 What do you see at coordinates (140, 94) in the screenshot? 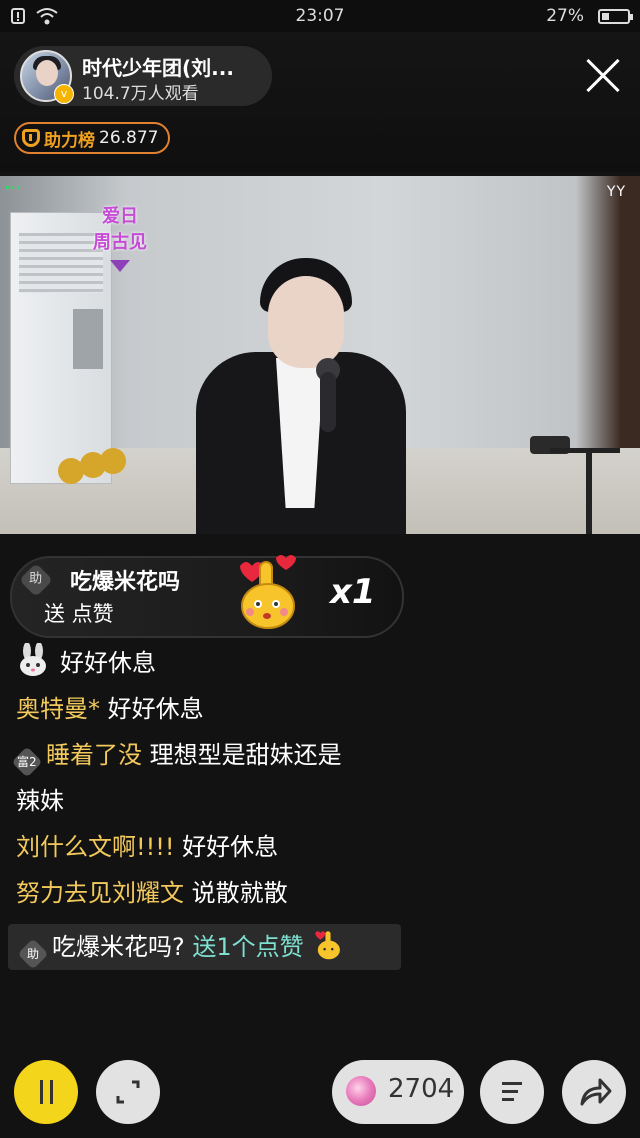
I see `viewer-count: 104.7万人观看` at bounding box center [140, 94].